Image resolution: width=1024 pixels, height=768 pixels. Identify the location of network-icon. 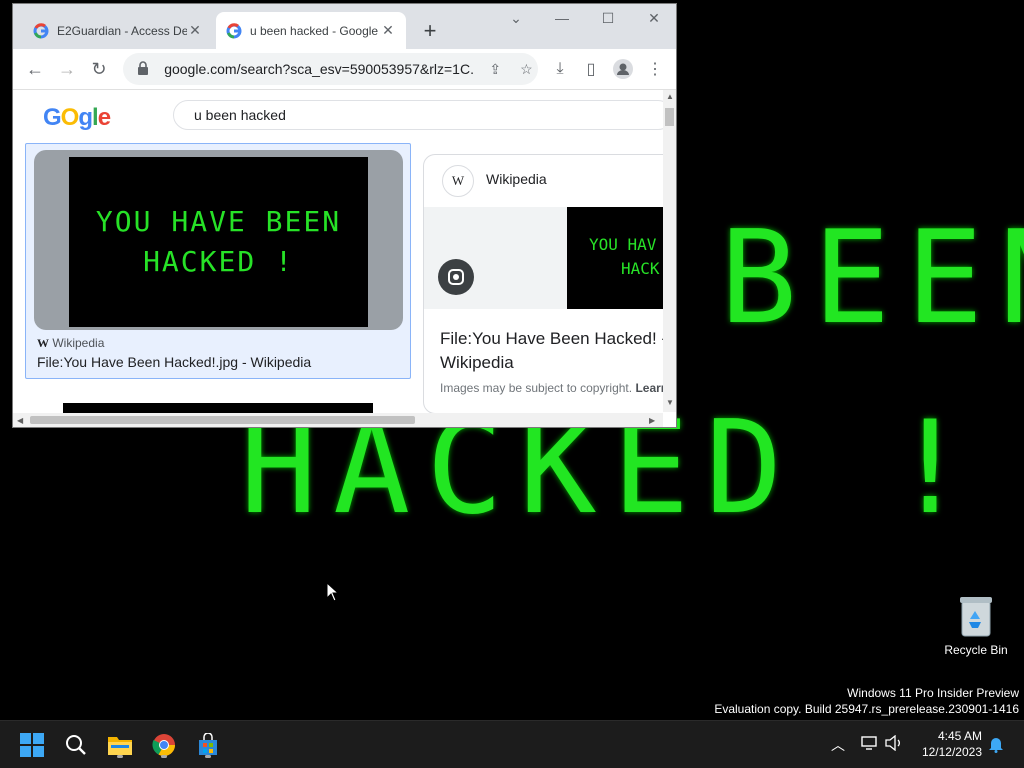
(869, 744).